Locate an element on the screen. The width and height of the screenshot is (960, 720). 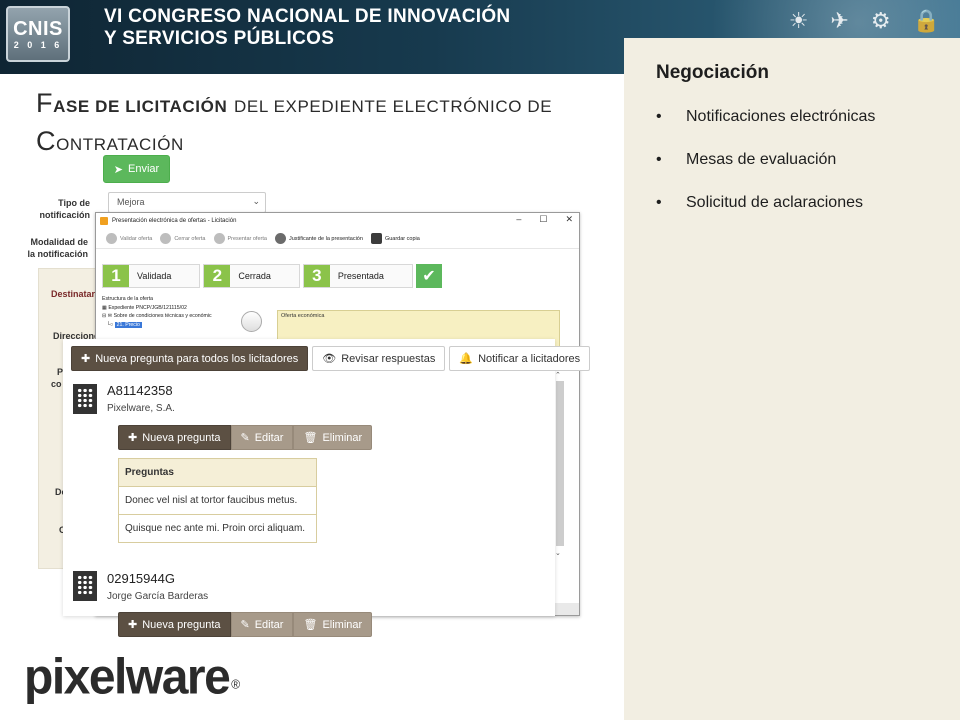
lock-icon is located at coordinates (166, 238).